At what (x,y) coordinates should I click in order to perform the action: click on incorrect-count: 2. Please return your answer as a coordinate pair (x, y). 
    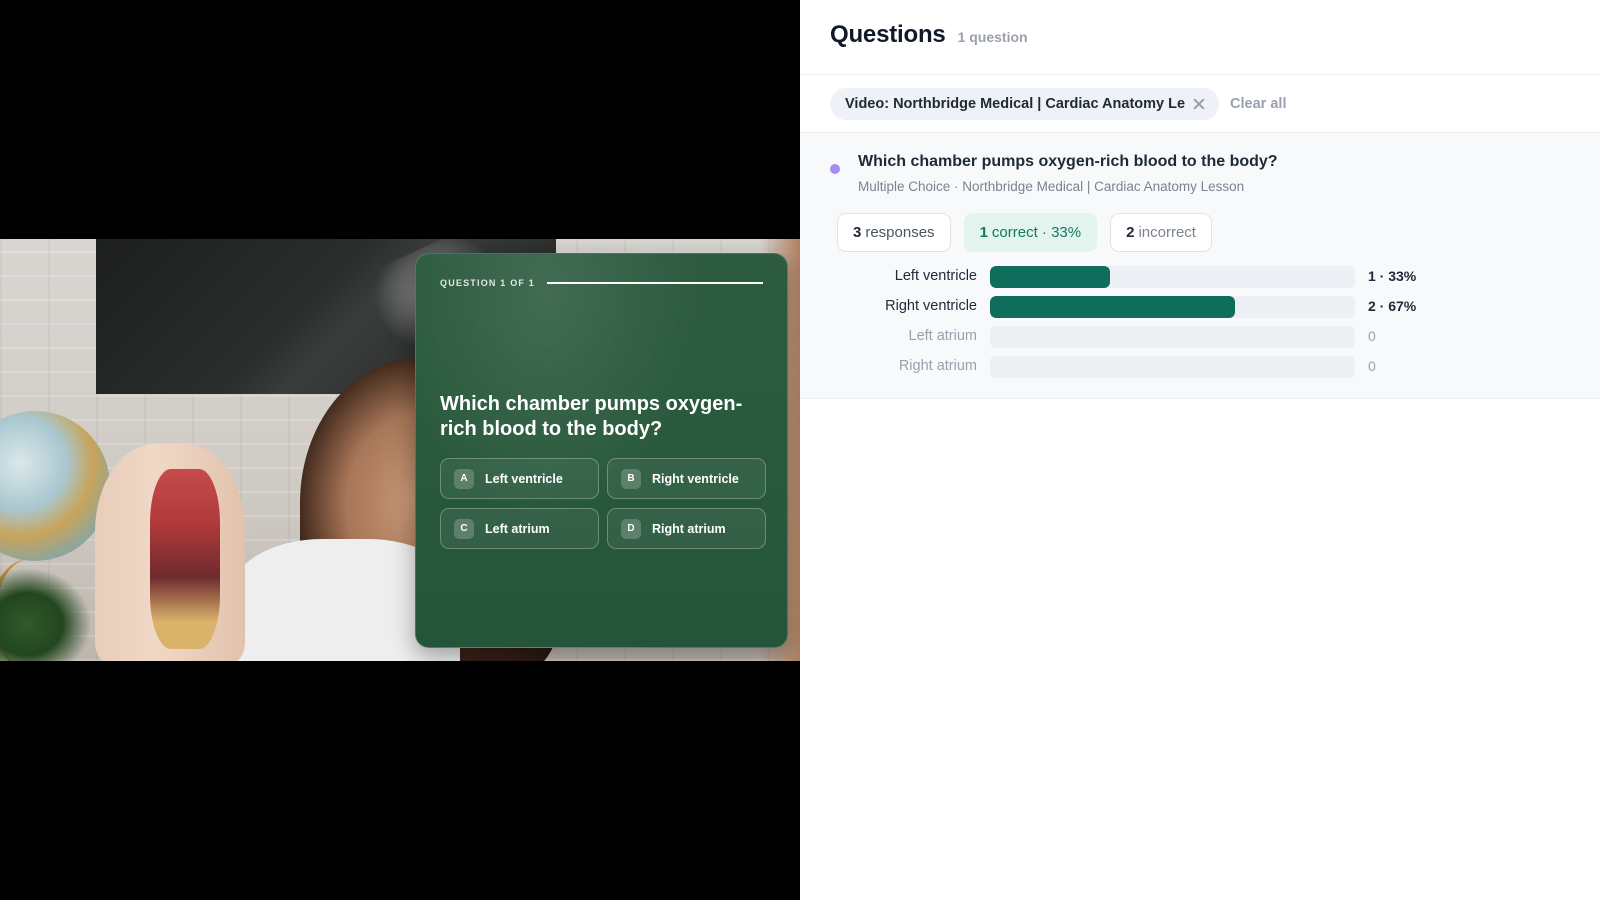
    Looking at the image, I should click on (1130, 232).